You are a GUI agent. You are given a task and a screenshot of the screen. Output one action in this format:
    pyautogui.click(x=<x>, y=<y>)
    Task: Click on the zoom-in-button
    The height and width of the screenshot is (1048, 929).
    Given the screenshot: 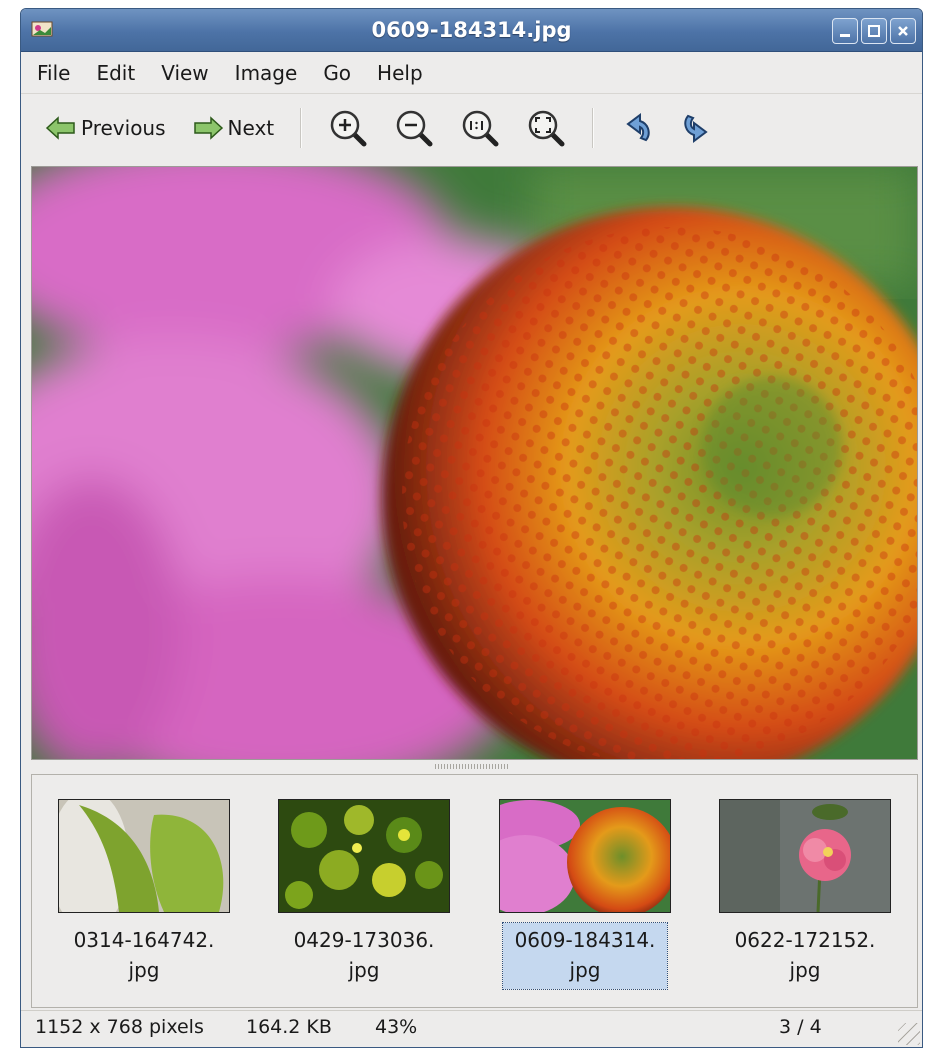 What is the action you would take?
    pyautogui.click(x=348, y=128)
    